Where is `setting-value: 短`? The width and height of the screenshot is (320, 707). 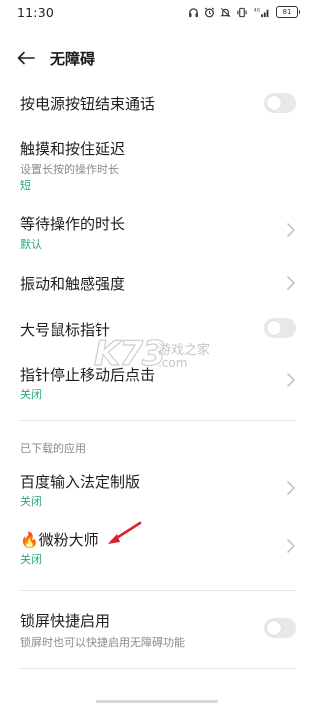
setting-value: 短 is located at coordinates (25, 185).